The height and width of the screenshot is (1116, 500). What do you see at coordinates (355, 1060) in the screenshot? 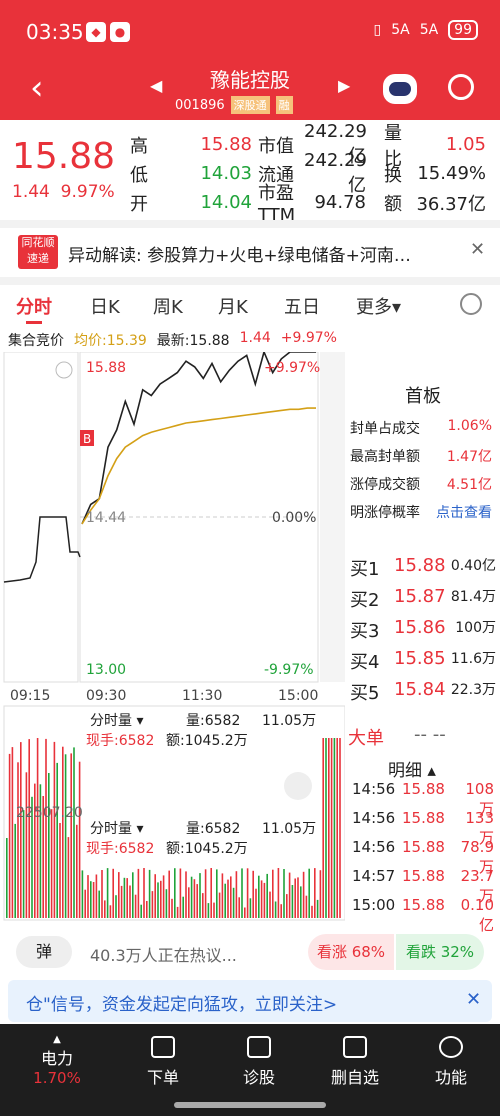
I see `remove-watchlist-button: 删自选` at bounding box center [355, 1060].